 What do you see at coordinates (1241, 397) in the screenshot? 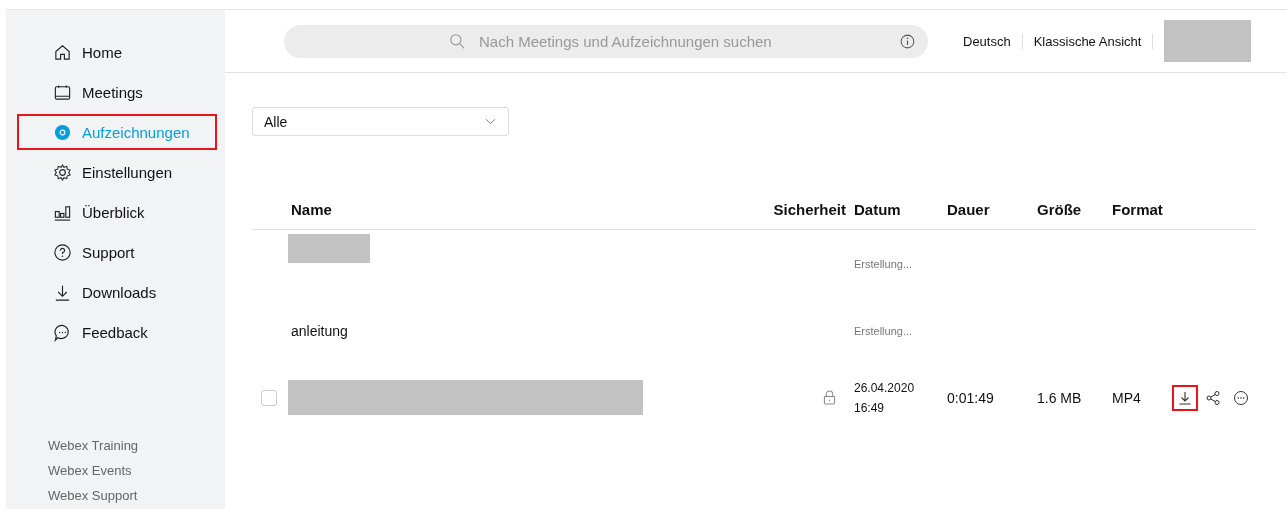
I see `more-icon` at bounding box center [1241, 397].